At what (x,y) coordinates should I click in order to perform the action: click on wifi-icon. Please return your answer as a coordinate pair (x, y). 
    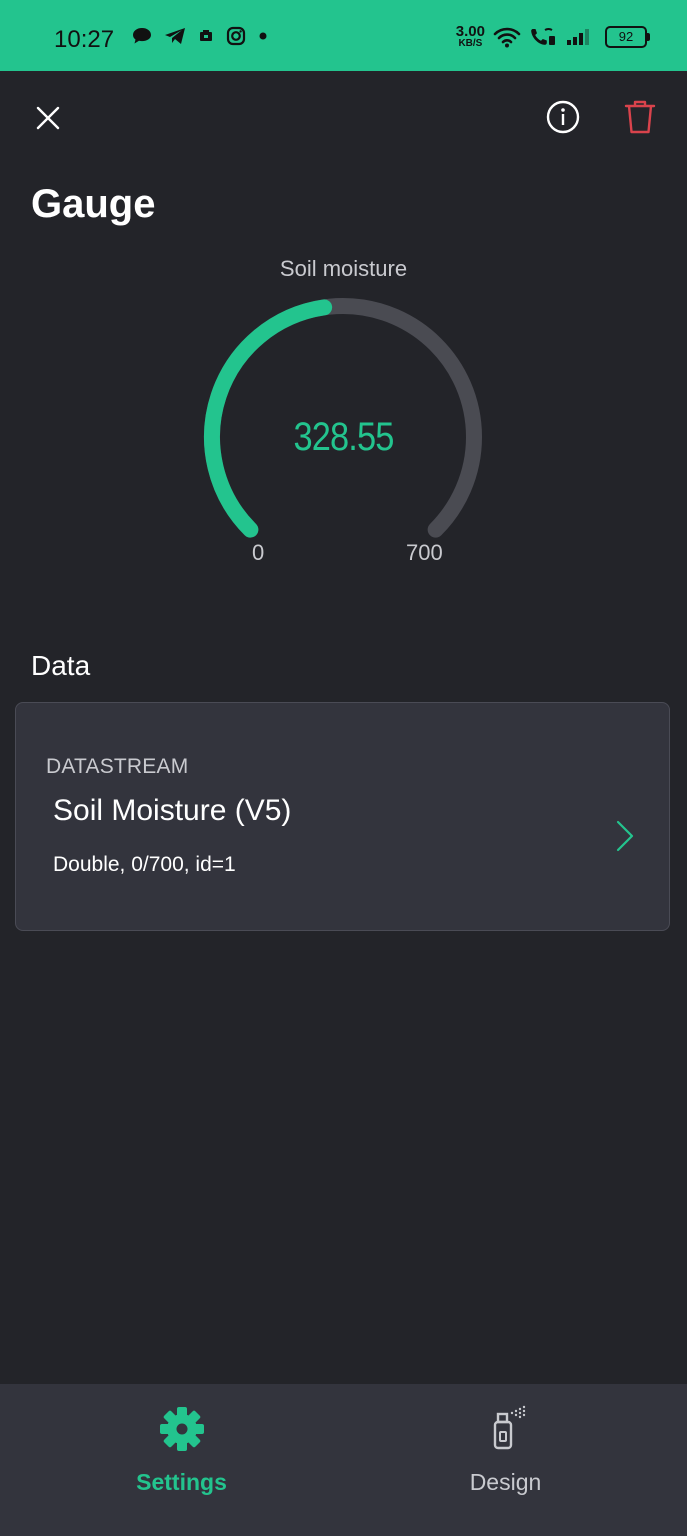
    Looking at the image, I should click on (507, 37).